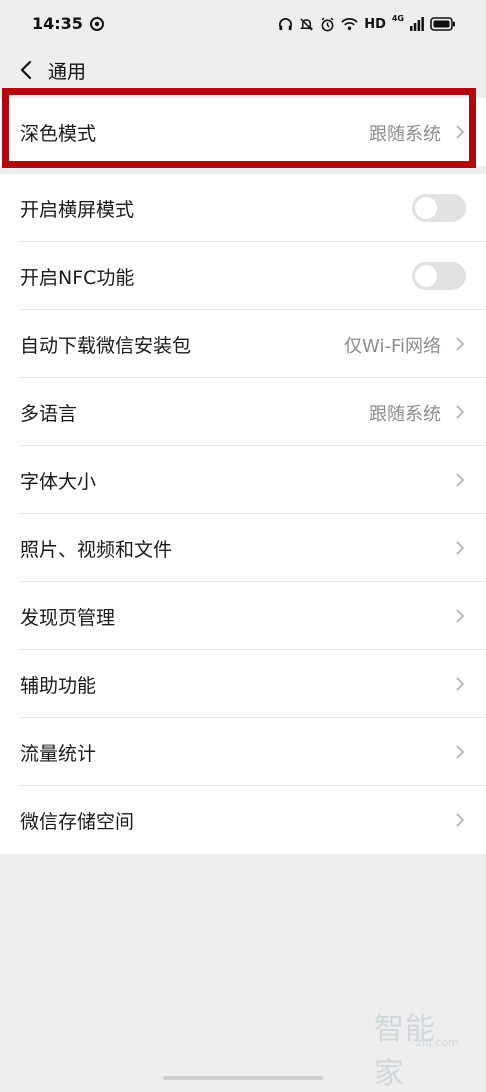 This screenshot has height=1092, width=486. I want to click on navigation-bar: 通用, so click(243, 70).